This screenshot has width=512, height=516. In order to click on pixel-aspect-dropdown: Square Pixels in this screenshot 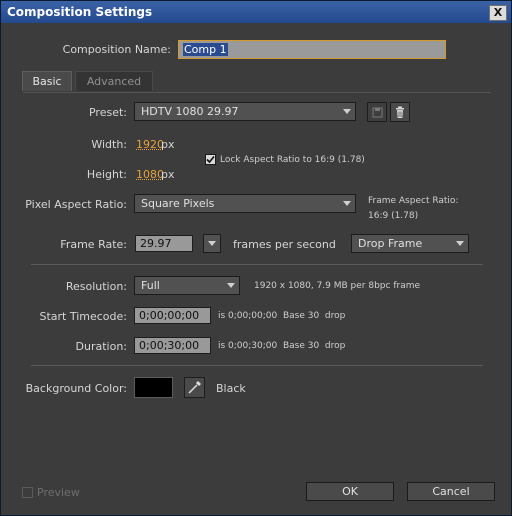, I will do `click(245, 203)`.